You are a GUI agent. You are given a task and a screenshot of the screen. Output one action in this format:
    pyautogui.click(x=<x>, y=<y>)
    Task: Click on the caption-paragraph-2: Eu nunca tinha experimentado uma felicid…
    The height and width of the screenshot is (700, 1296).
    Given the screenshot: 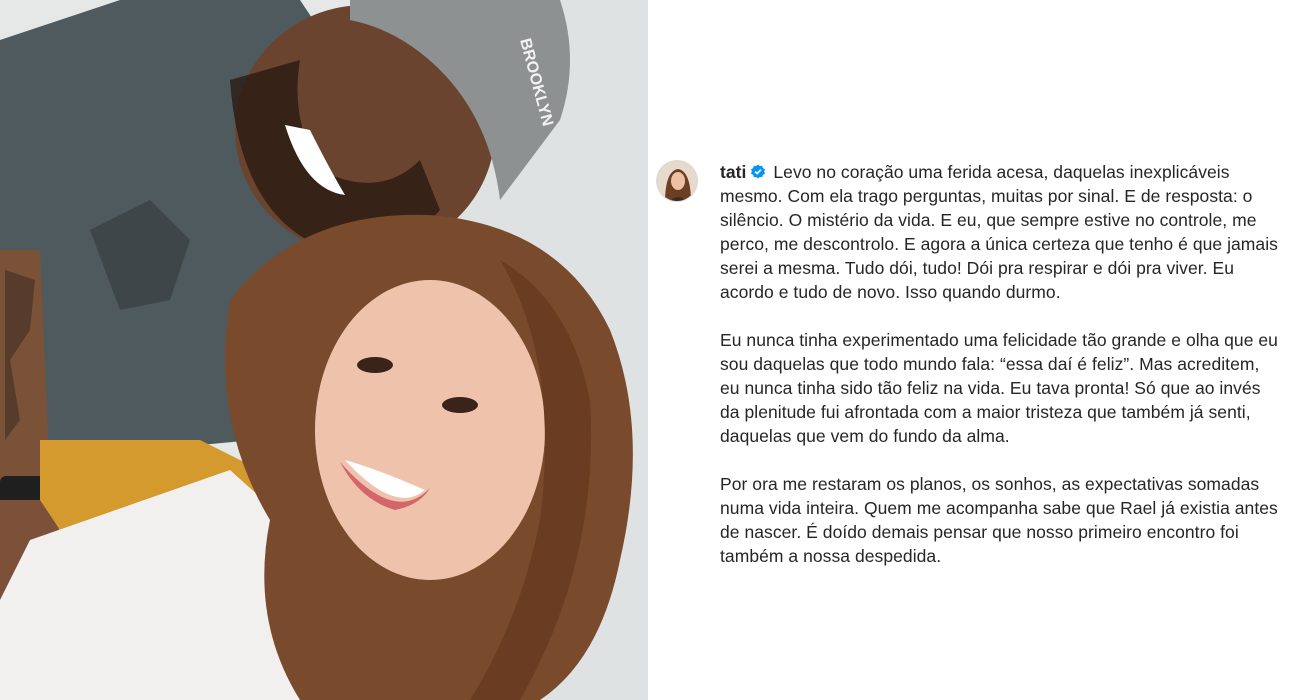 What is the action you would take?
    pyautogui.click(x=999, y=388)
    